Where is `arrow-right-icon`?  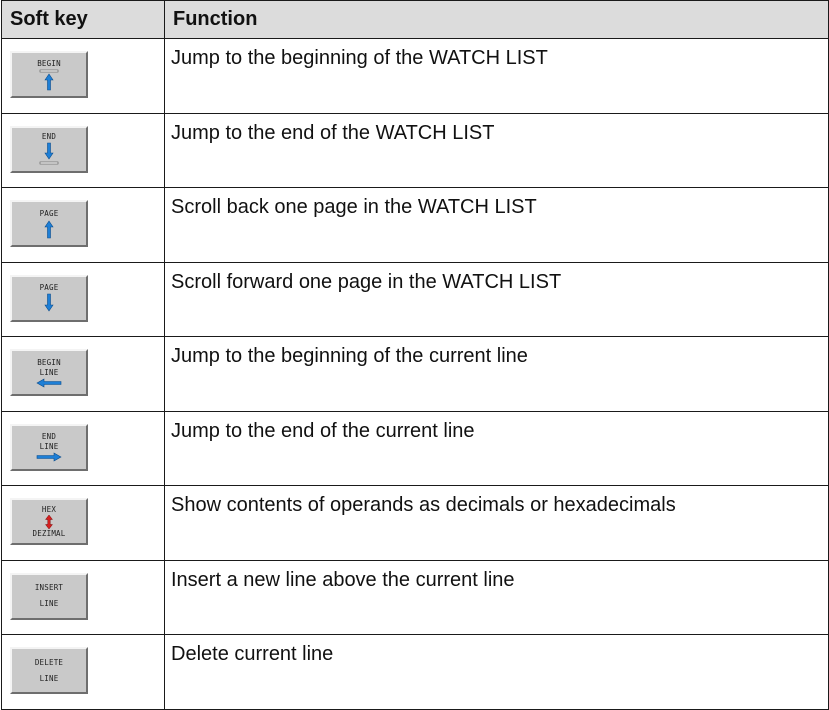
arrow-right-icon is located at coordinates (49, 457).